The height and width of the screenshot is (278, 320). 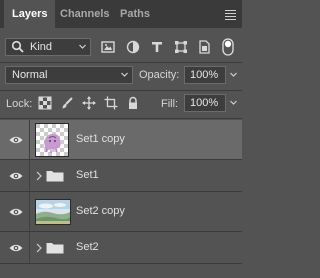 I want to click on type-filter-icon, so click(x=157, y=47).